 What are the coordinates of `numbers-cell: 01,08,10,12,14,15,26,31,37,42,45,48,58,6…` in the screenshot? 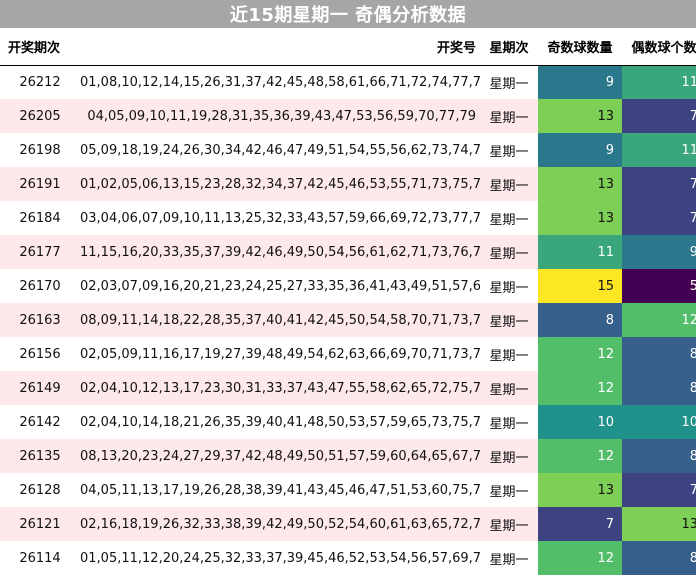 It's located at (280, 82).